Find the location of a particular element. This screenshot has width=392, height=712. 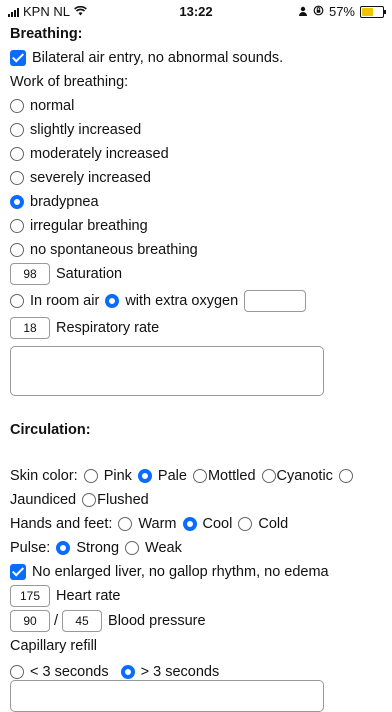

work-of-breathing-label: Work of breathing: is located at coordinates (69, 82).